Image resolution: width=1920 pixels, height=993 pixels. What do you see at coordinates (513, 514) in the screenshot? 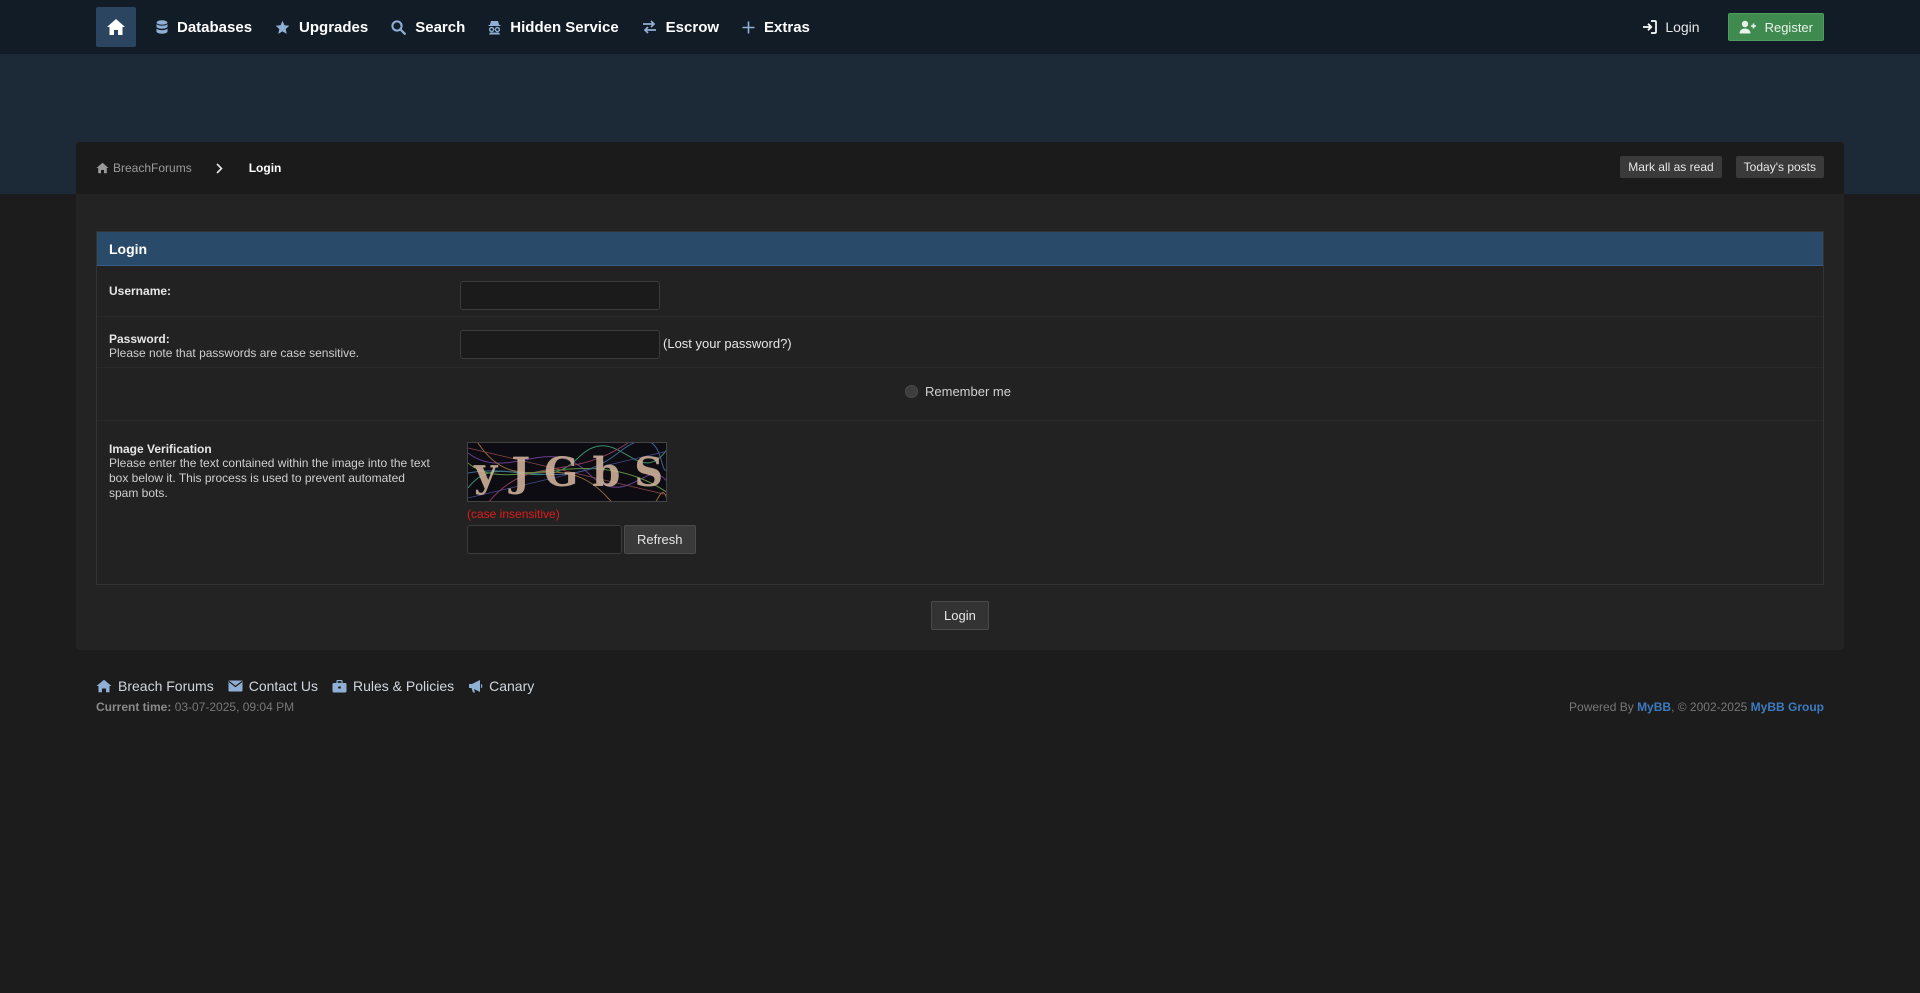
I see `case-note: (case insensitive)` at bounding box center [513, 514].